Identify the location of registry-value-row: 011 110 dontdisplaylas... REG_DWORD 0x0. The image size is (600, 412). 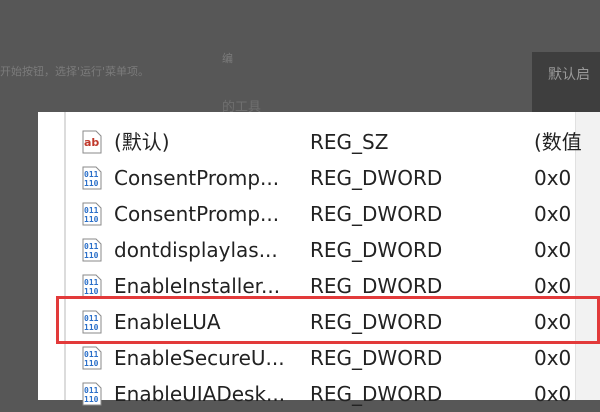
(340, 250).